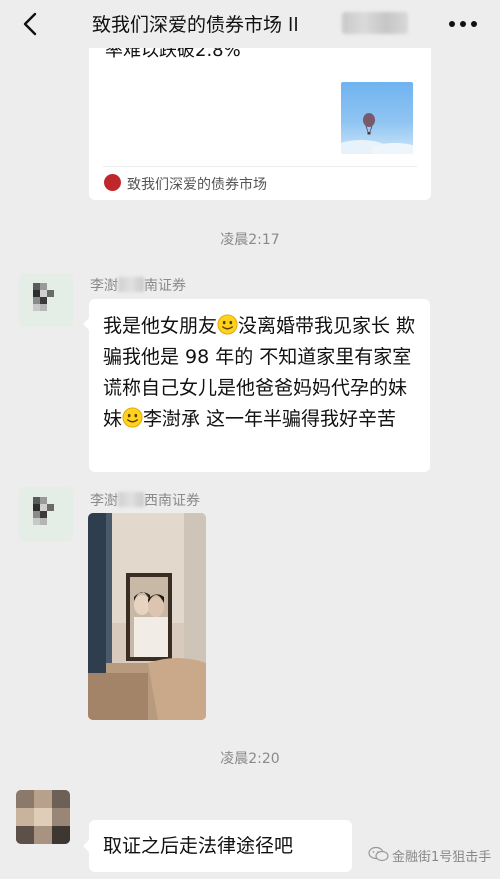 This screenshot has width=500, height=879. What do you see at coordinates (260, 124) in the screenshot?
I see `shared-article-card: 率难以跌破2.8% 致我们深爱的债券市场` at bounding box center [260, 124].